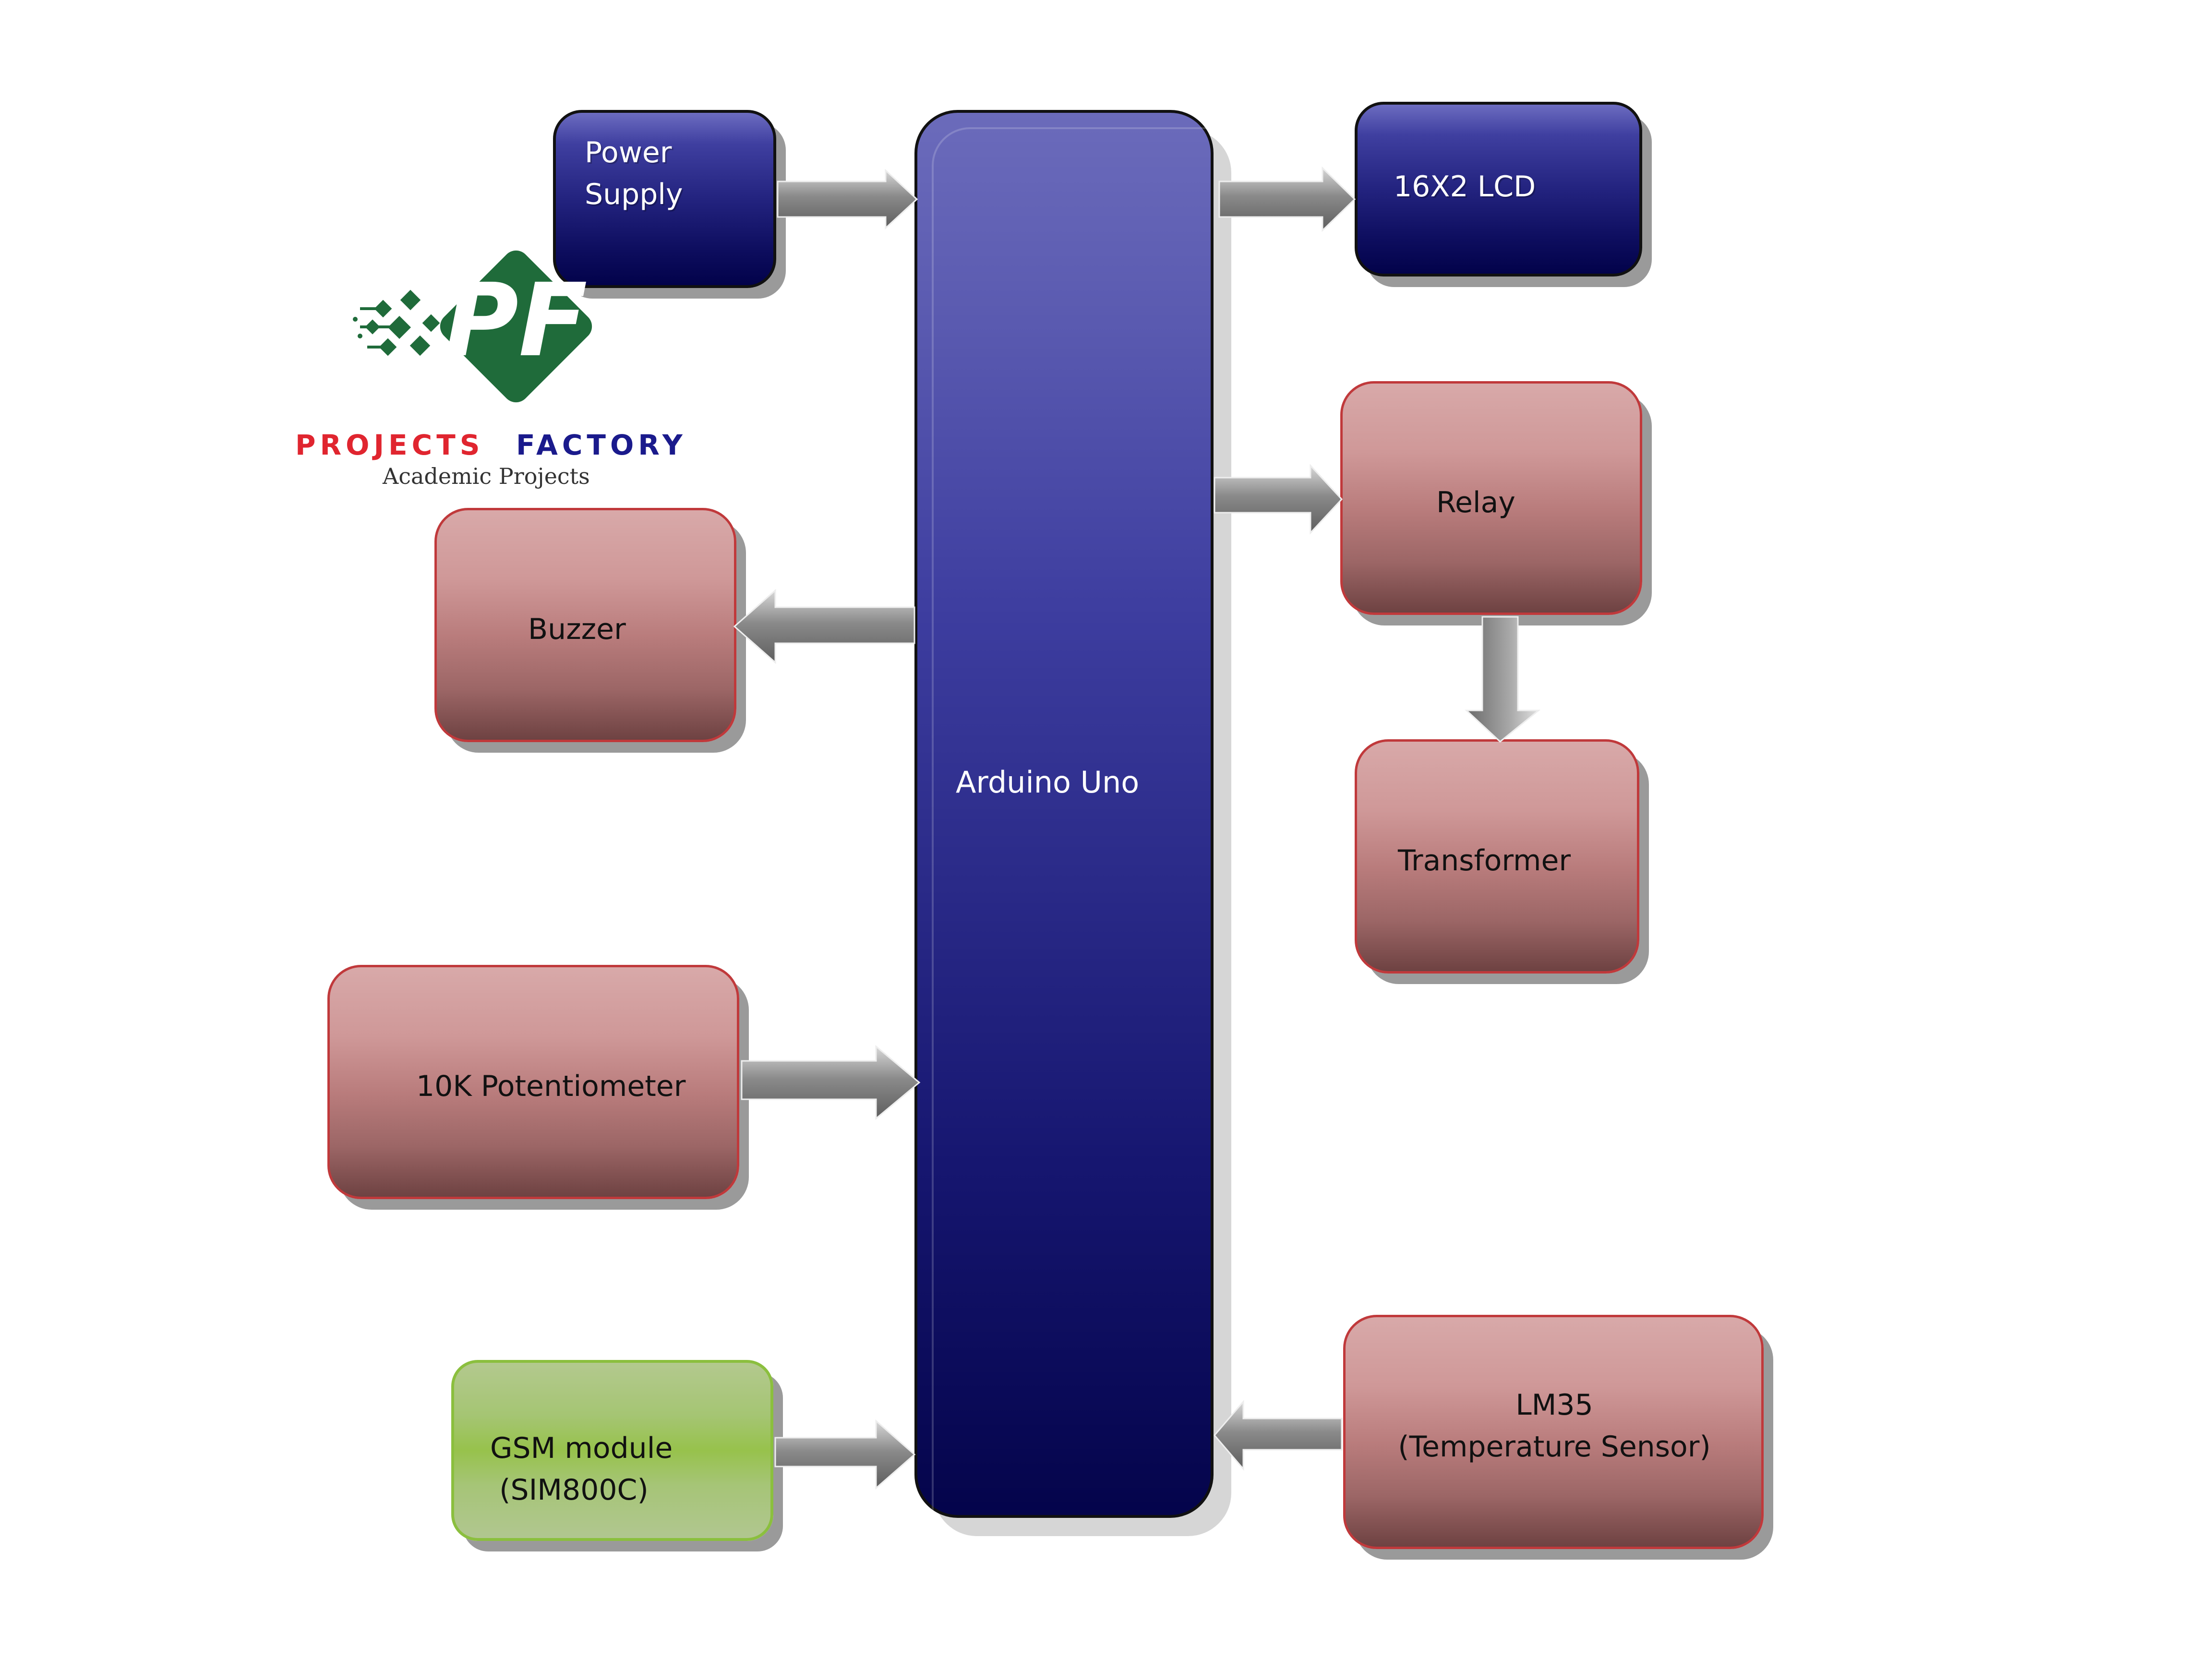  What do you see at coordinates (847, 199) in the screenshot?
I see `arrow-power-to-arduino` at bounding box center [847, 199].